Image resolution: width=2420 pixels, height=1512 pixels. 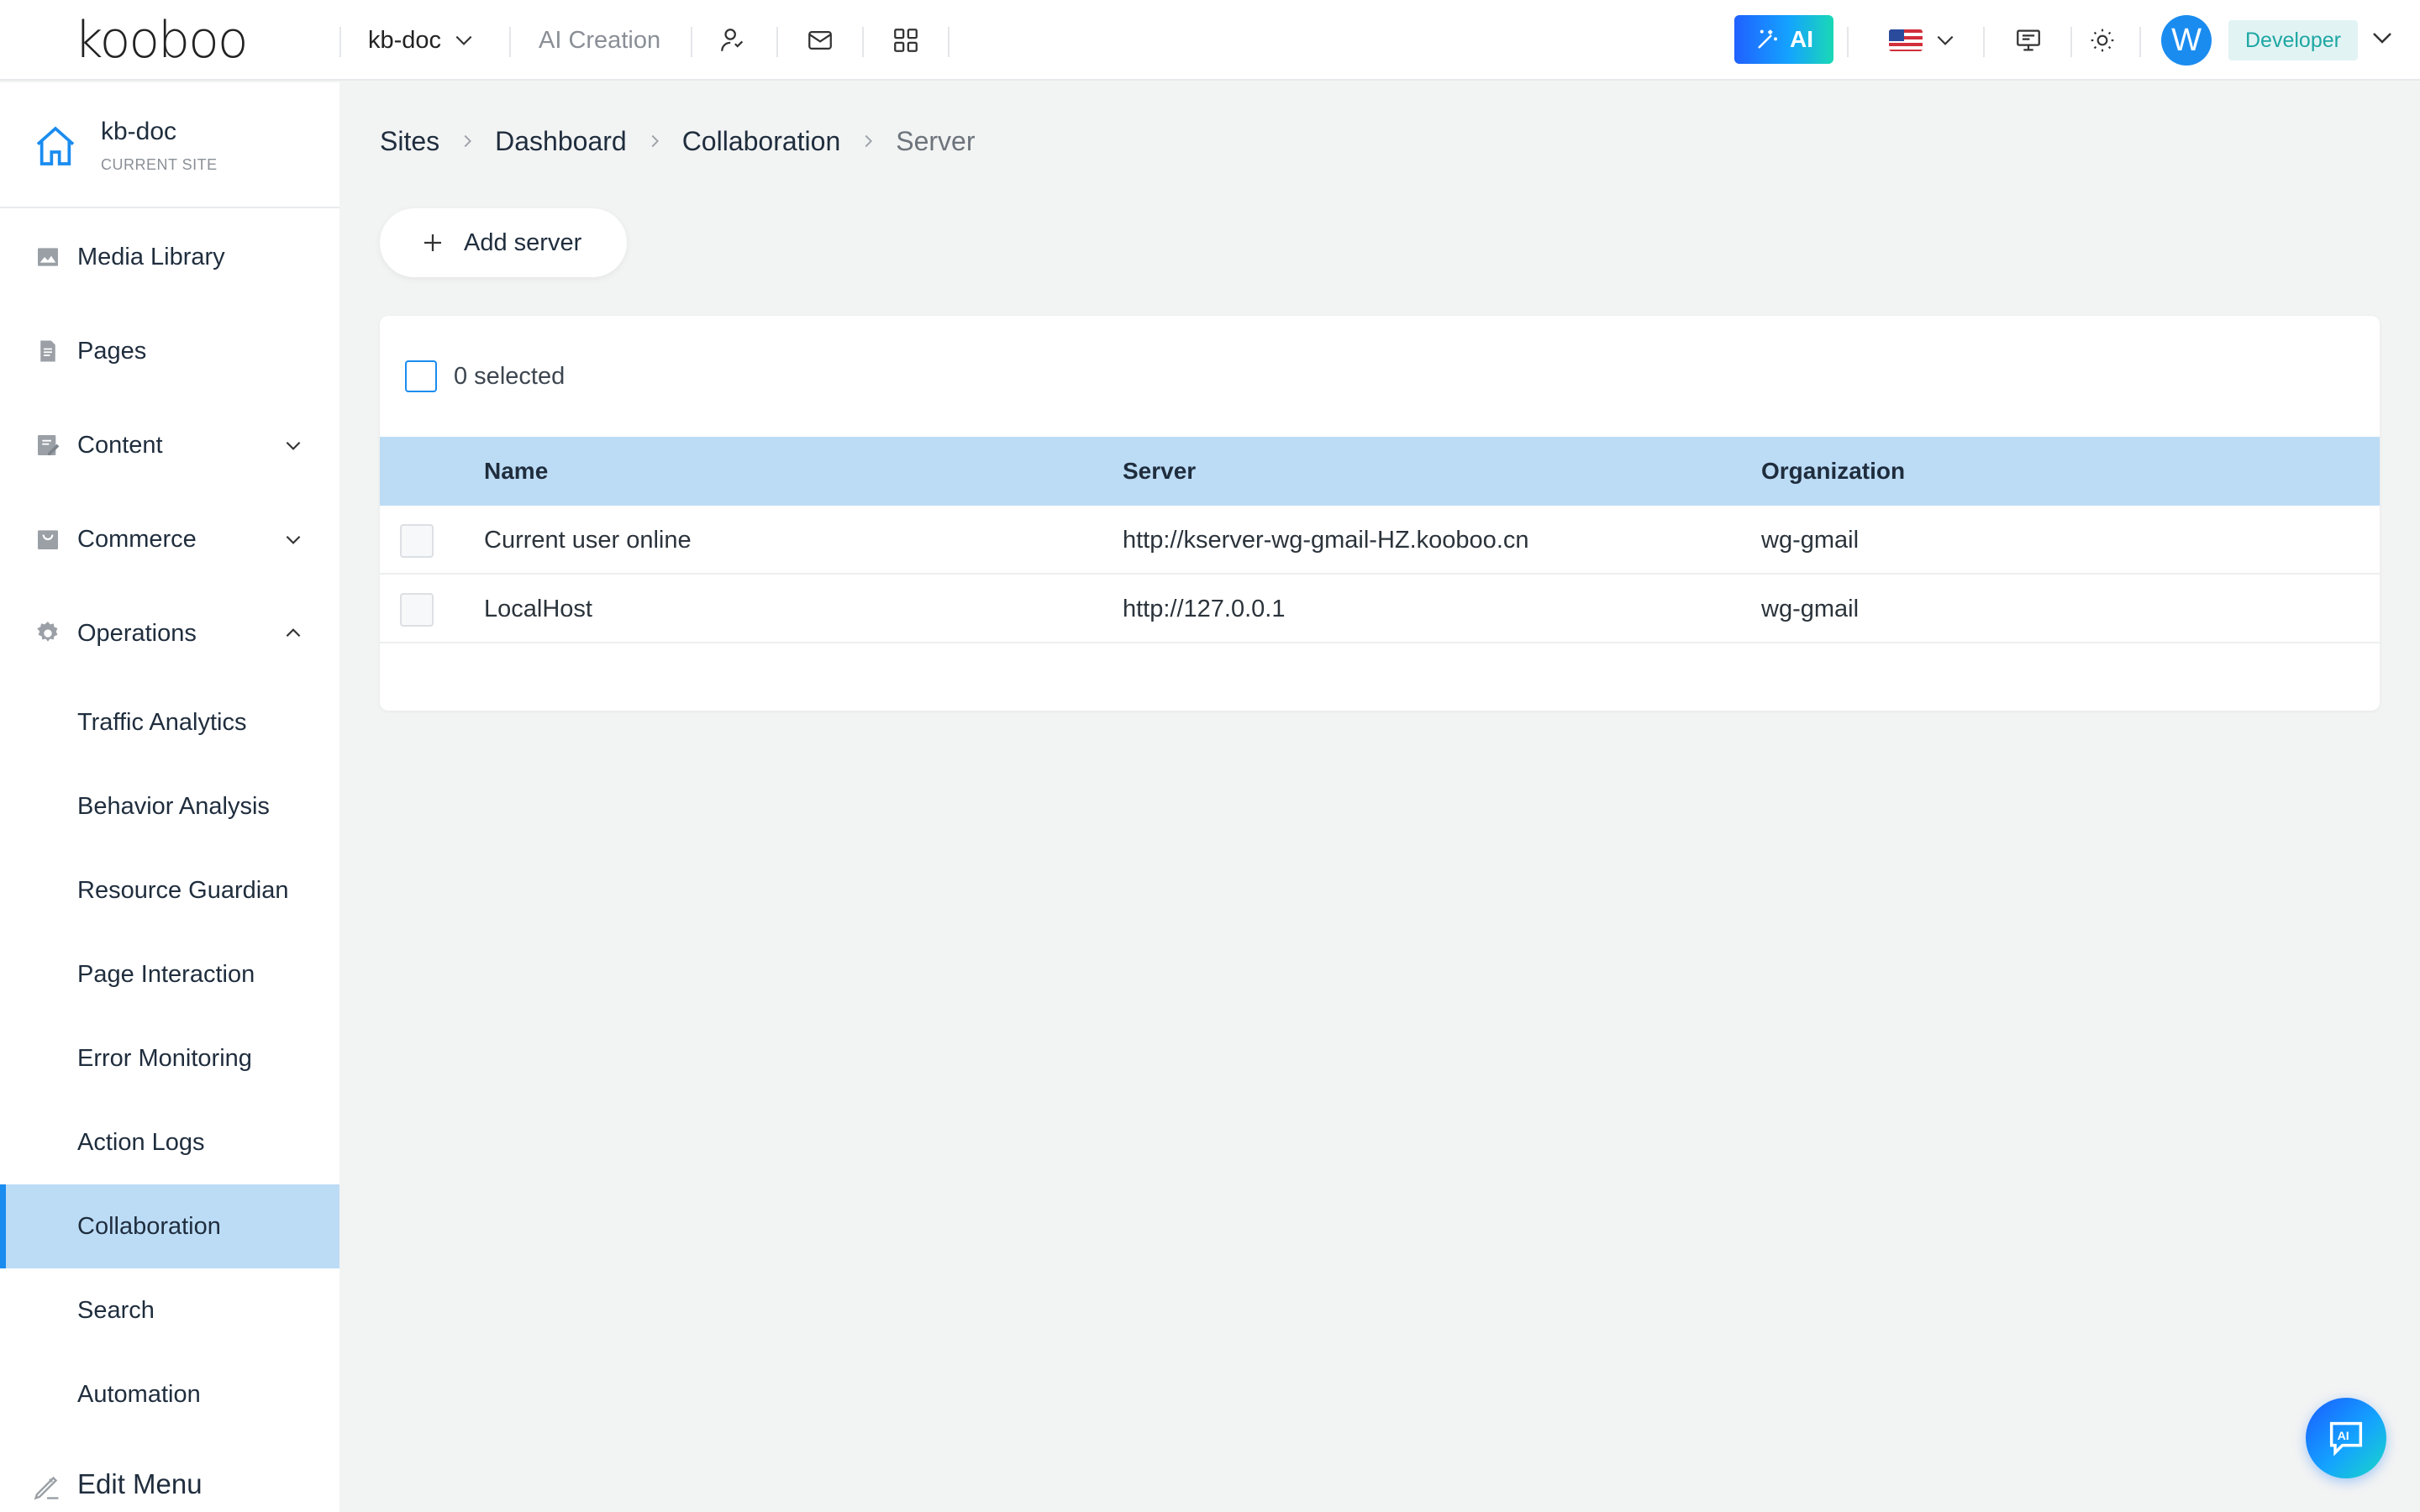 I want to click on breadcrumb-dashboard: Dashboard, so click(x=561, y=141).